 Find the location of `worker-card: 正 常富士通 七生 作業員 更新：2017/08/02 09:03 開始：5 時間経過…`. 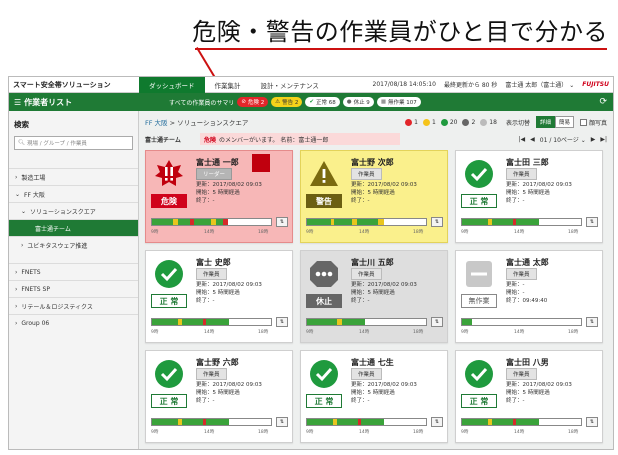

worker-card: 正 常富士通 七生 作業員 更新：2017/08/02 09:03 開始：5 時間経過… is located at coordinates (374, 396).